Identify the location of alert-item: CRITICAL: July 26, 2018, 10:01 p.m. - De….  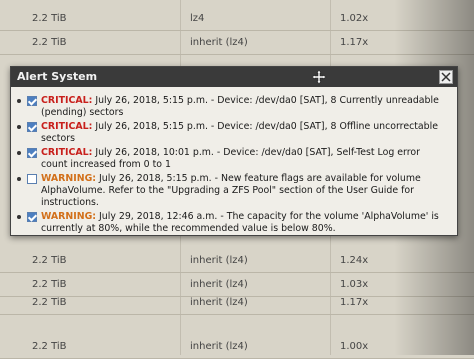
(233, 159).